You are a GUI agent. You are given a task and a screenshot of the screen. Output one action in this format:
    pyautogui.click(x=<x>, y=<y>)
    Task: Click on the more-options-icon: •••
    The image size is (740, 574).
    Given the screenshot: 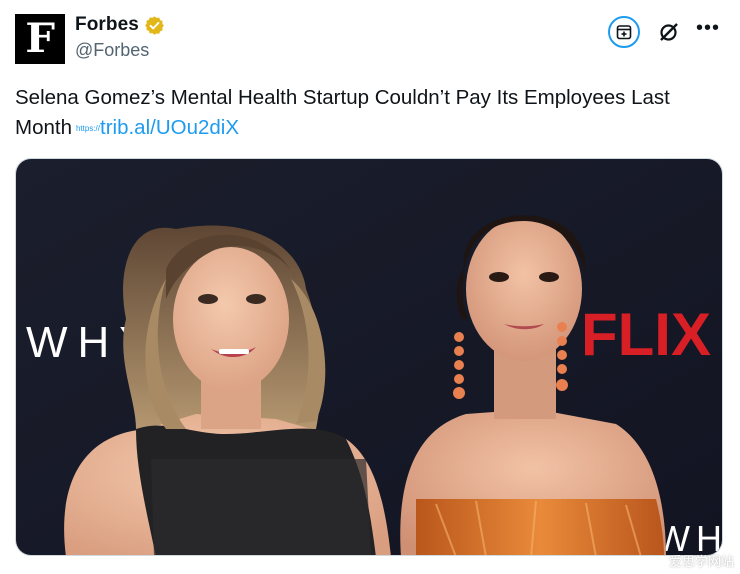 What is the action you would take?
    pyautogui.click(x=708, y=28)
    